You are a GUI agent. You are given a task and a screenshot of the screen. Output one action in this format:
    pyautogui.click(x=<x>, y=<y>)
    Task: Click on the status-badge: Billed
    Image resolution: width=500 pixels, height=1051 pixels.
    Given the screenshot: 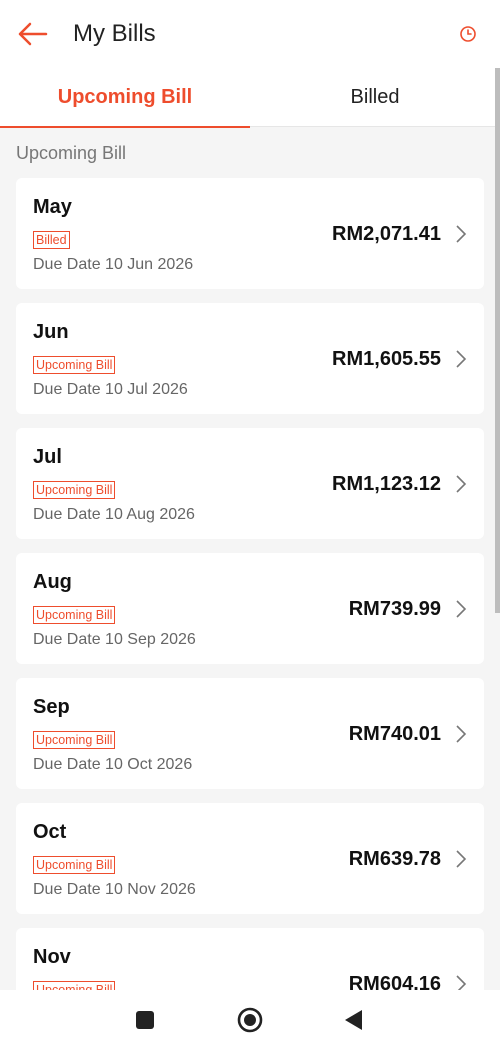 What is the action you would take?
    pyautogui.click(x=51, y=240)
    